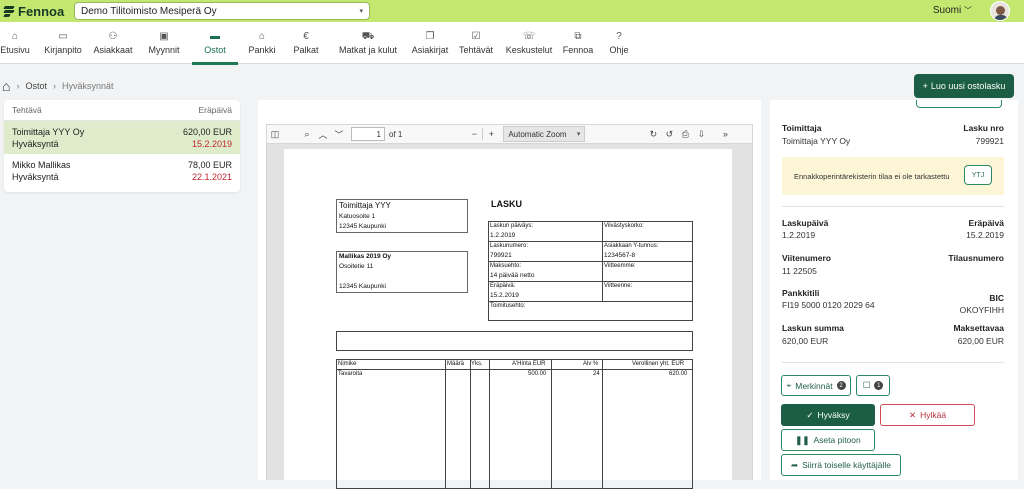 The height and width of the screenshot is (489, 1024). What do you see at coordinates (578, 134) in the screenshot?
I see `chevron-down-icon: ▾` at bounding box center [578, 134].